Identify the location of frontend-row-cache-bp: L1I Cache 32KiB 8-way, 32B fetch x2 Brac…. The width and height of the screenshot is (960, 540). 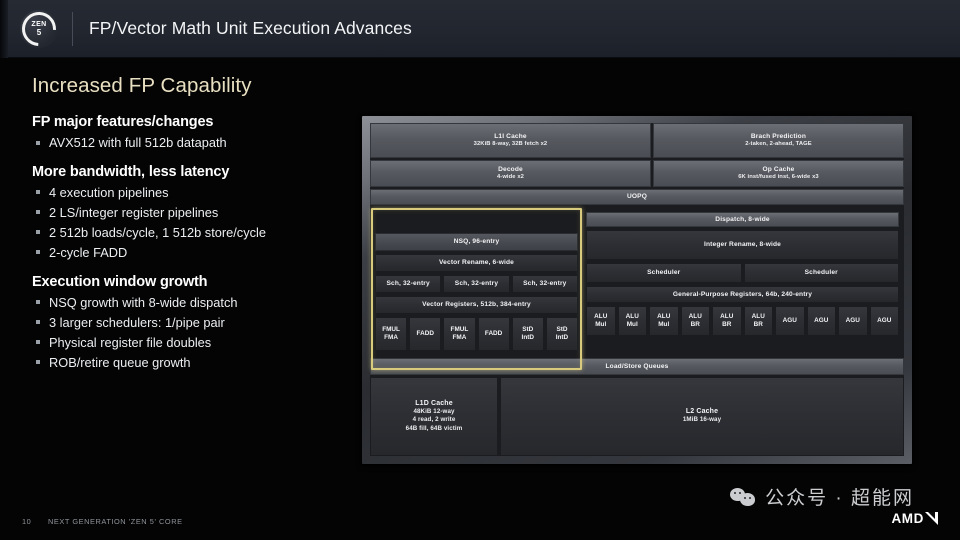
(637, 140).